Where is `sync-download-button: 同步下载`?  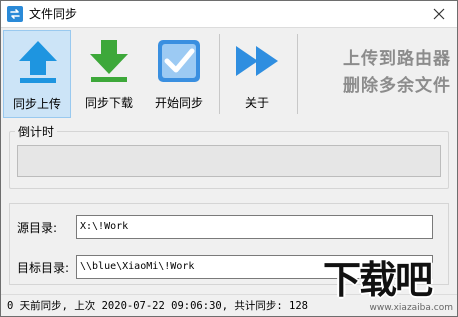
sync-download-button: 同步下载 is located at coordinates (109, 74).